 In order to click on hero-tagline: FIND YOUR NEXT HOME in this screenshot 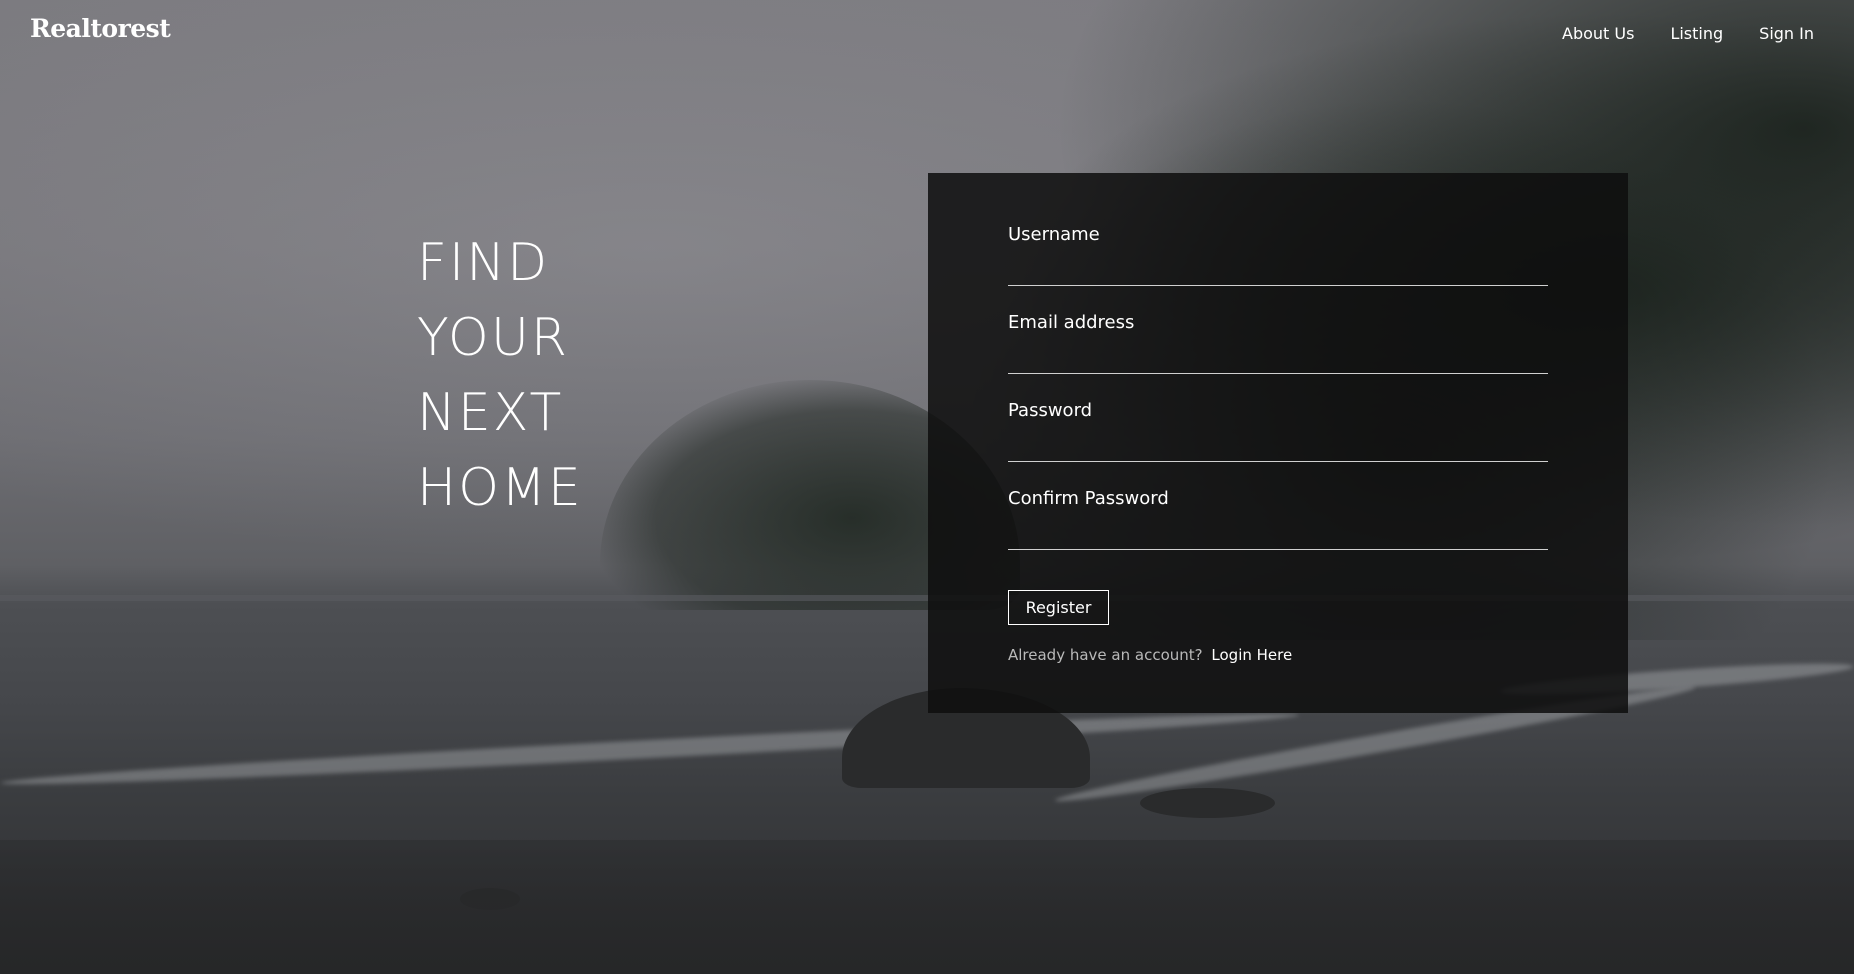, I will do `click(500, 376)`.